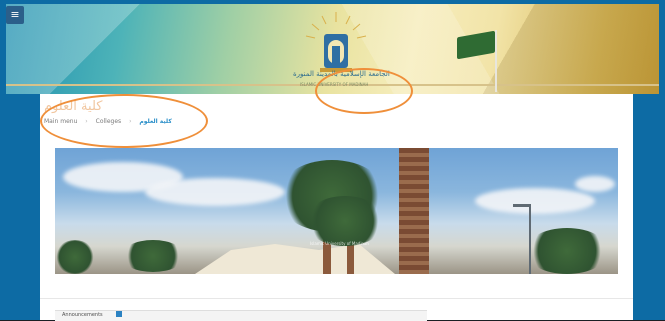 The image size is (665, 321). What do you see at coordinates (496, 61) in the screenshot?
I see `flagpole` at bounding box center [496, 61].